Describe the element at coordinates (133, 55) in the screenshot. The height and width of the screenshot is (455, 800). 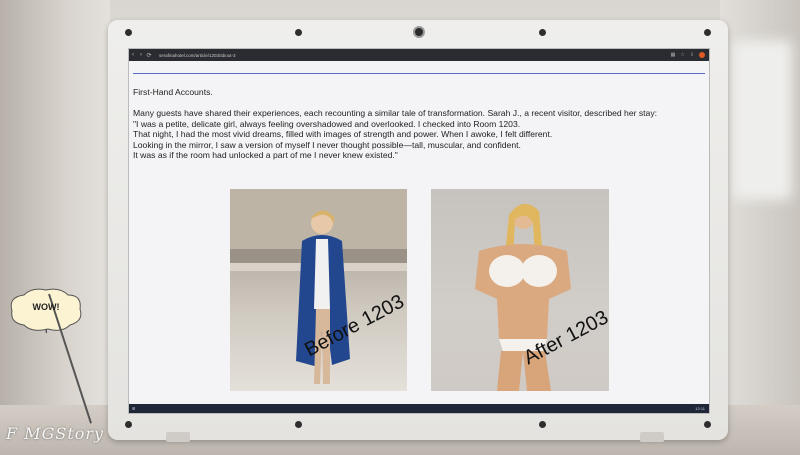
I see `back-button: ‹` at that location.